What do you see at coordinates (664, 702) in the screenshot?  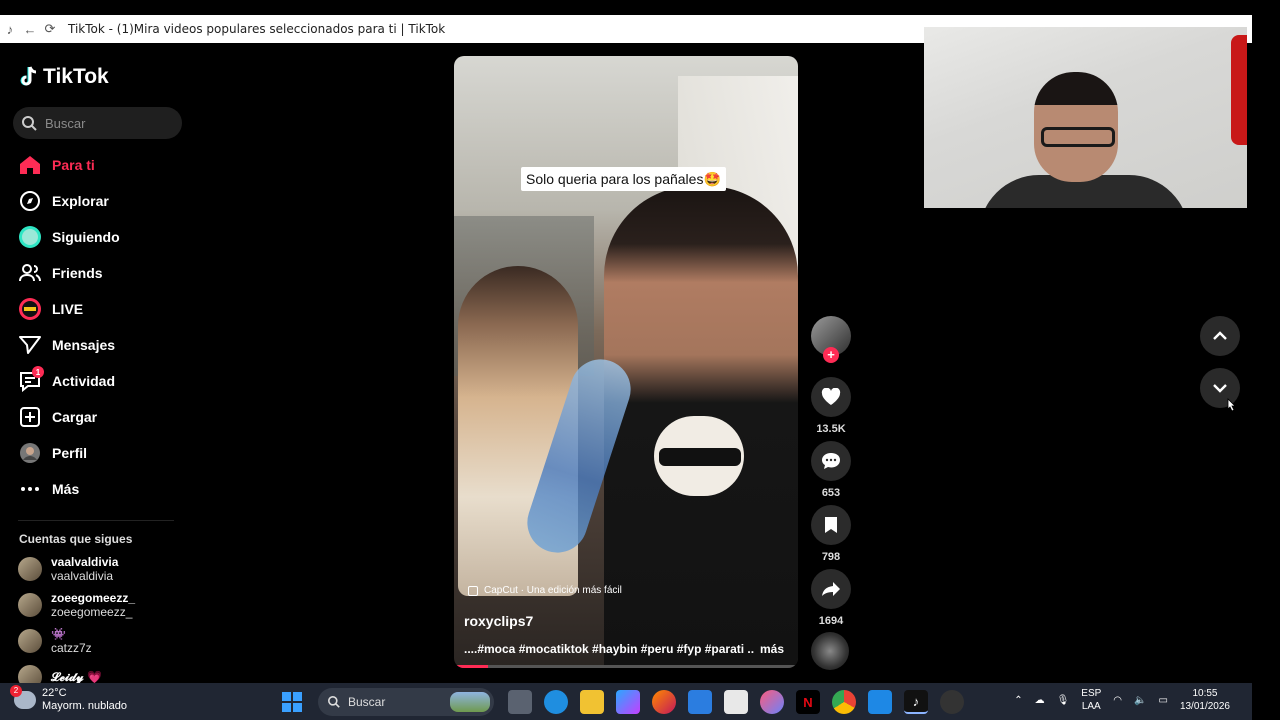 I see `firefox-icon` at bounding box center [664, 702].